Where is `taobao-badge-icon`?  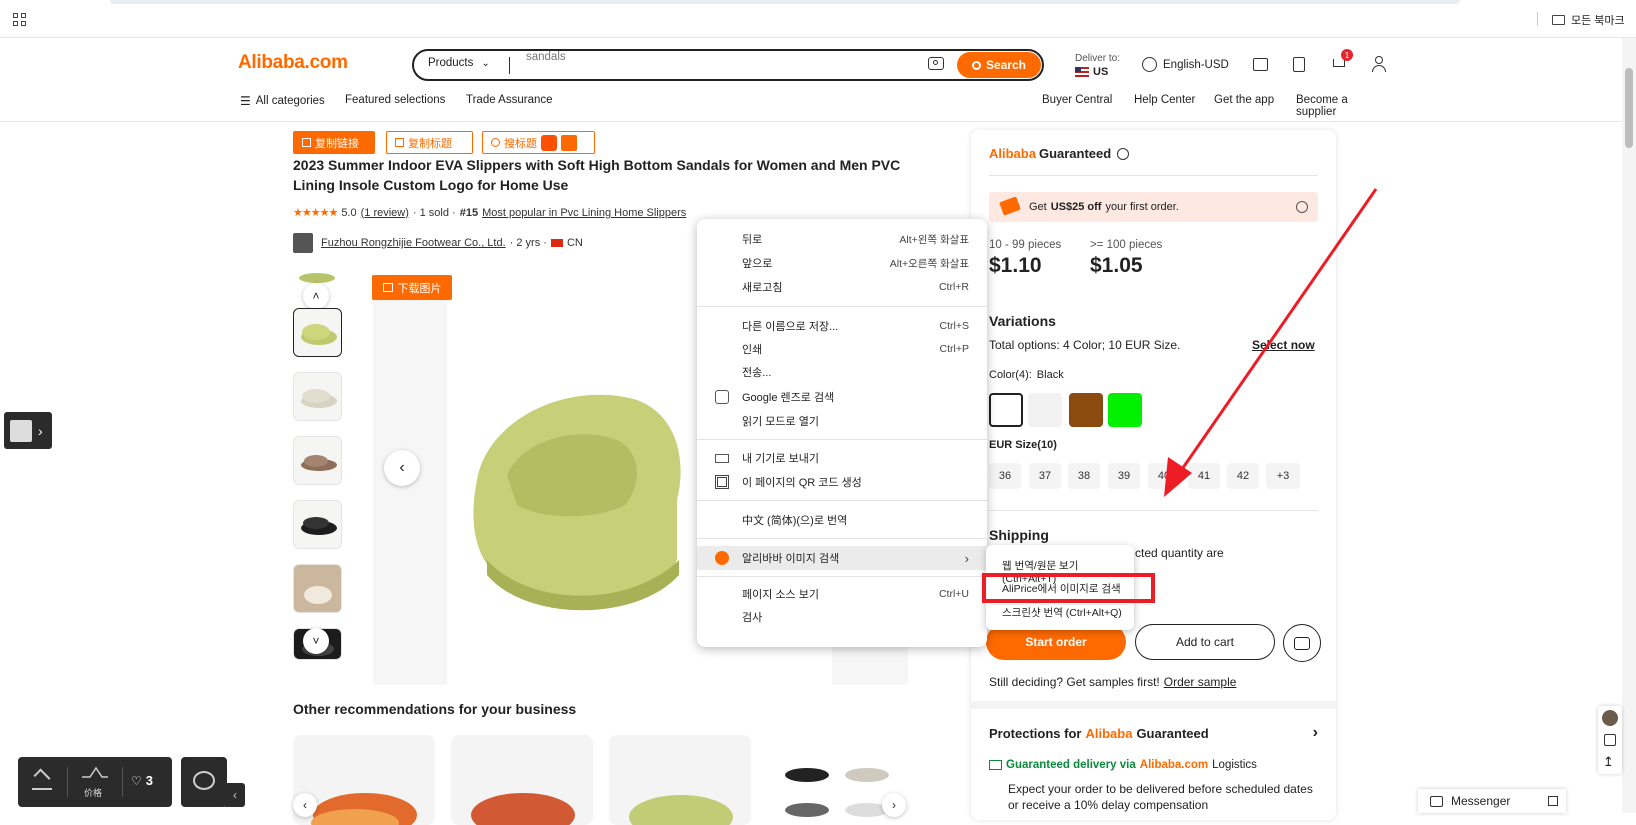
taobao-badge-icon is located at coordinates (569, 142).